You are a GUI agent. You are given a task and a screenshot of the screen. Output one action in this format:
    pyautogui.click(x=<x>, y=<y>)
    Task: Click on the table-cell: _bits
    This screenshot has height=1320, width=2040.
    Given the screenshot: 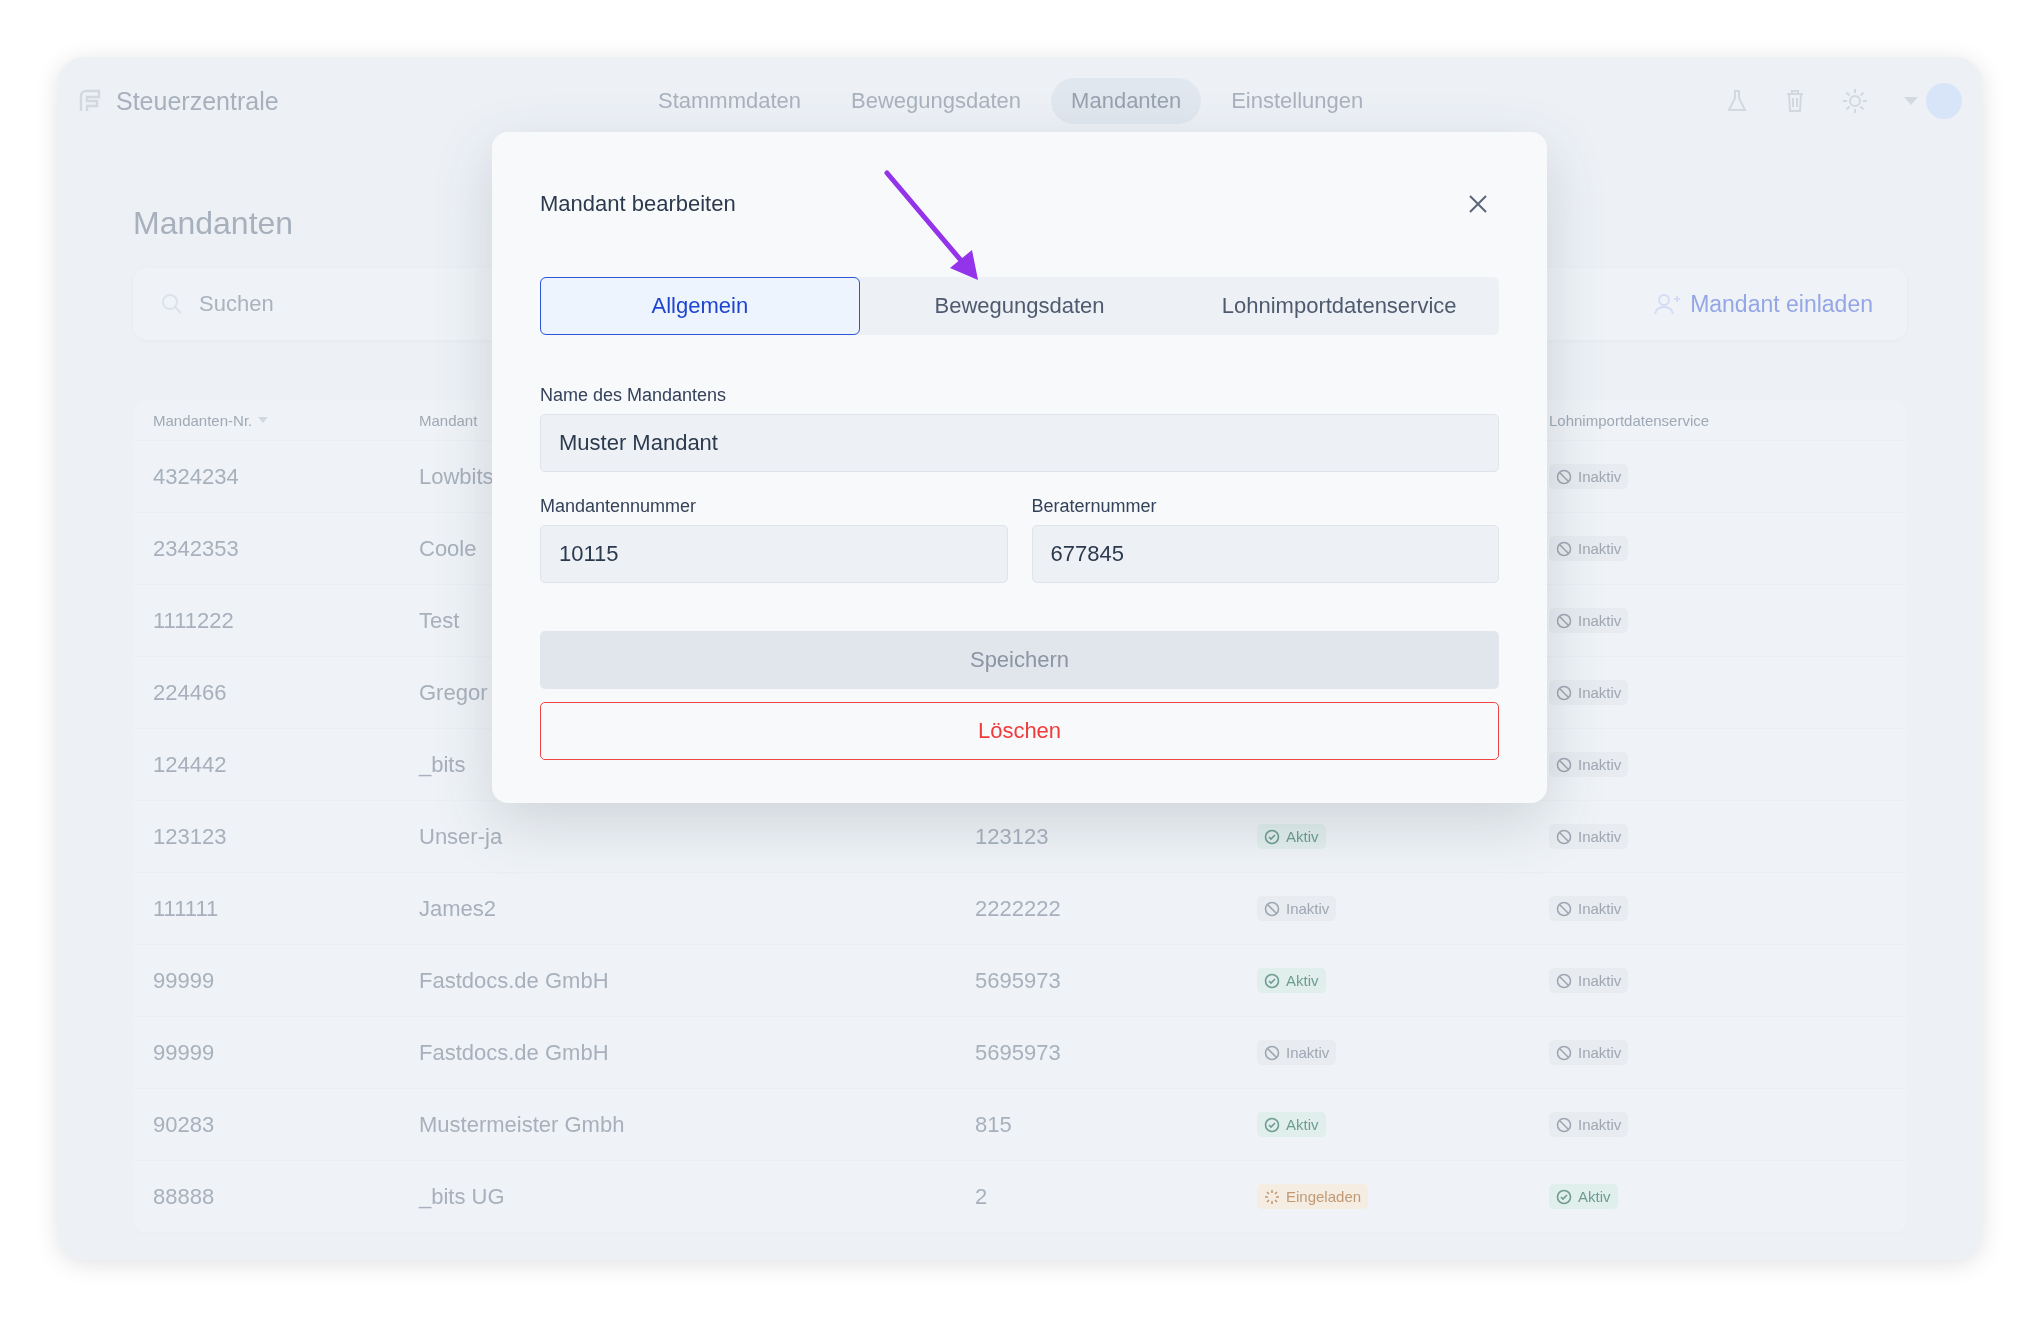 What is the action you would take?
    pyautogui.click(x=442, y=764)
    